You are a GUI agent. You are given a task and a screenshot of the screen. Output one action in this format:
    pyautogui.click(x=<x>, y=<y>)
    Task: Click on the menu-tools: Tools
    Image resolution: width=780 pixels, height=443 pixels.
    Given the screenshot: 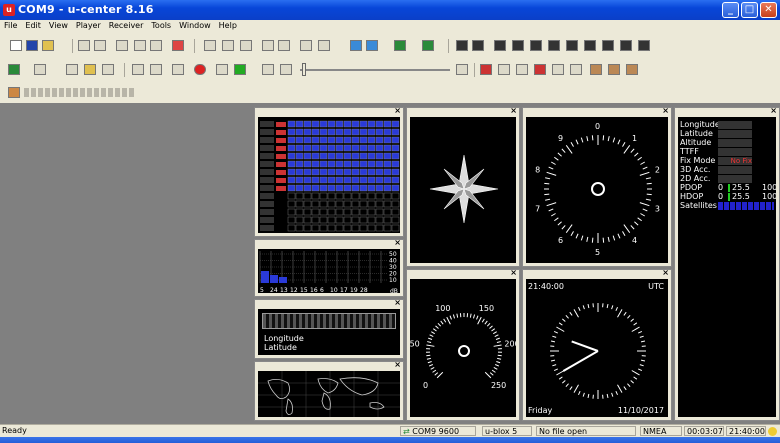 What is the action you would take?
    pyautogui.click(x=161, y=25)
    